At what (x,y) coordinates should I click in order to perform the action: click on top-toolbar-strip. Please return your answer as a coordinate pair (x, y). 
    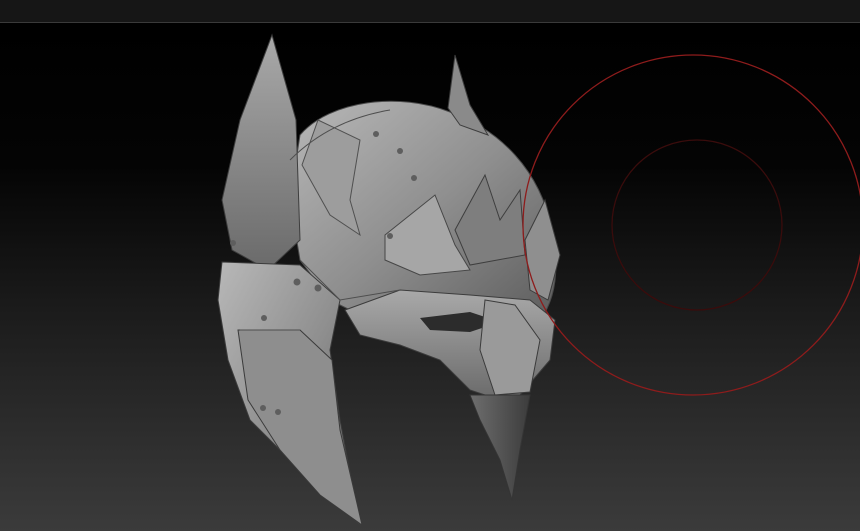
    Looking at the image, I should click on (430, 11).